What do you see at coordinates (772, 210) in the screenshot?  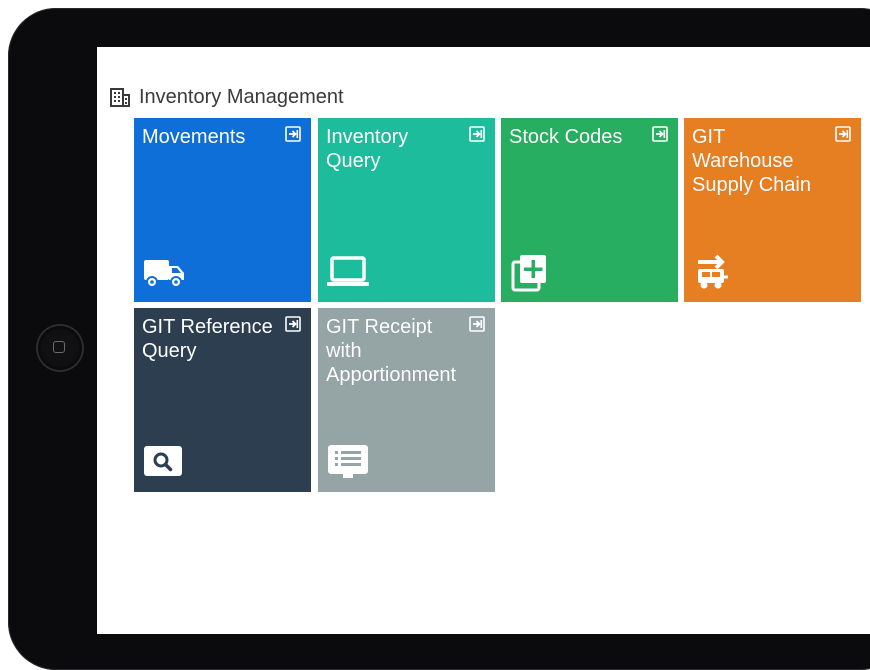 I see `tile-git-warehouse-supply-chain: GIT Warehouse Supply Chain` at bounding box center [772, 210].